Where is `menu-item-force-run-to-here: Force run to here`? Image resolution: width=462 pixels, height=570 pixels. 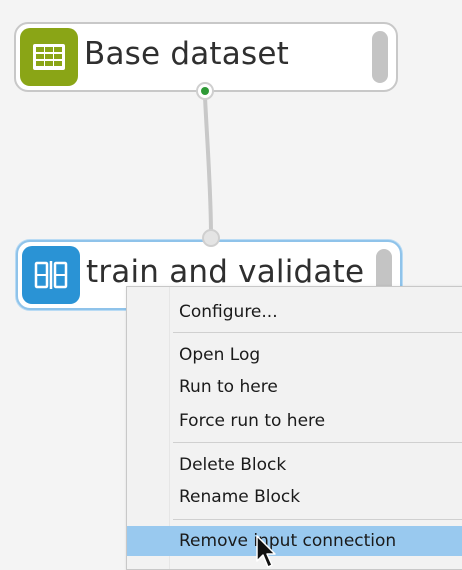 menu-item-force-run-to-here: Force run to here is located at coordinates (294, 421).